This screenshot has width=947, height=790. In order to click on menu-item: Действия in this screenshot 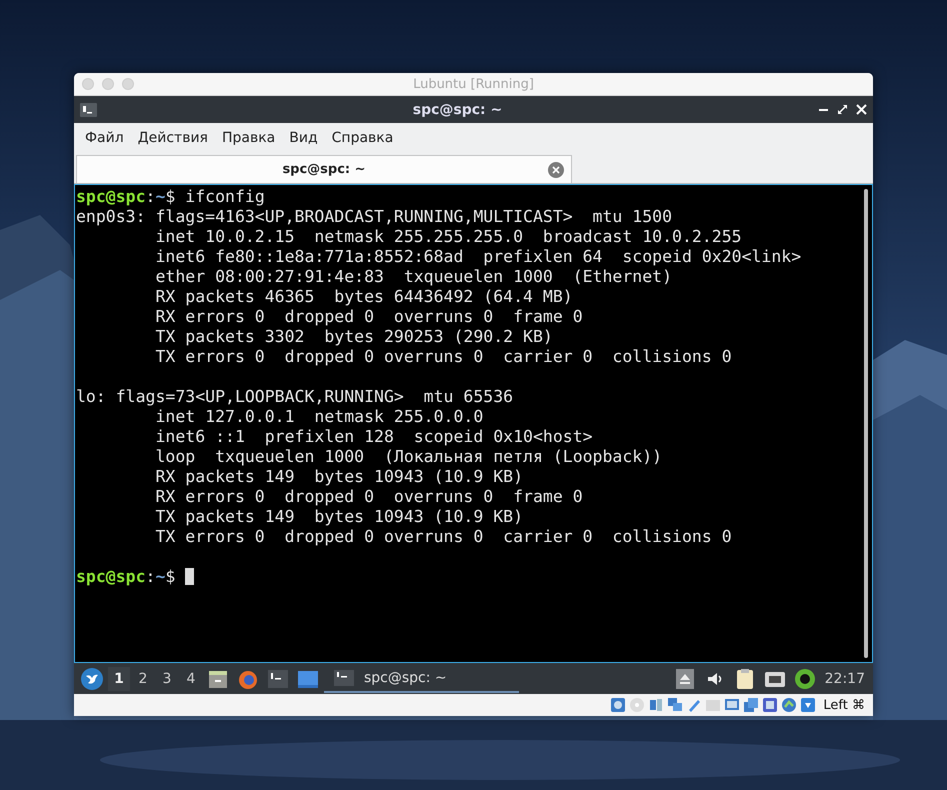, I will do `click(172, 138)`.